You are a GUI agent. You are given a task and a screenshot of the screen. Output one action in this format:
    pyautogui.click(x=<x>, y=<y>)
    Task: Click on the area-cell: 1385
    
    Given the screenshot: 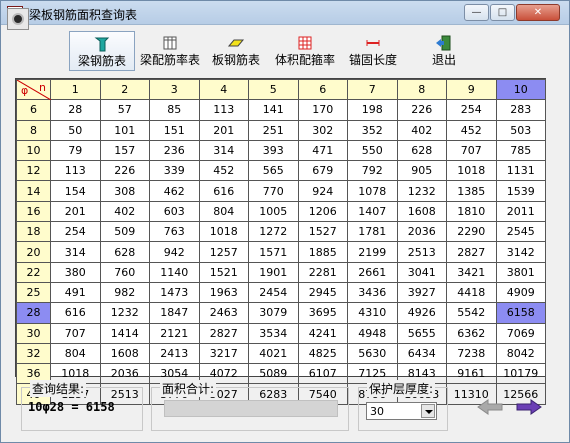 What is the action you would take?
    pyautogui.click(x=471, y=191)
    